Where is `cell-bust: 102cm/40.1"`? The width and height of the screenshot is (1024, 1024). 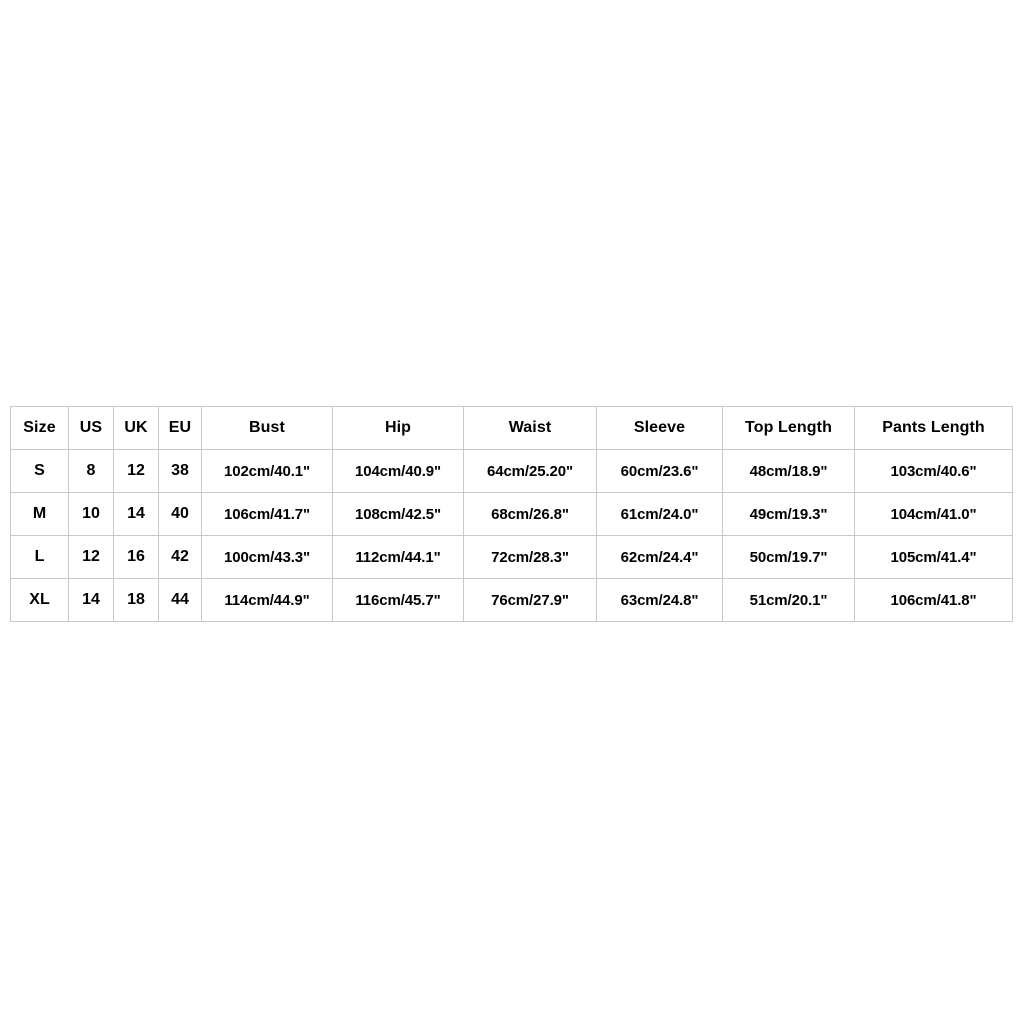 cell-bust: 102cm/40.1" is located at coordinates (267, 471).